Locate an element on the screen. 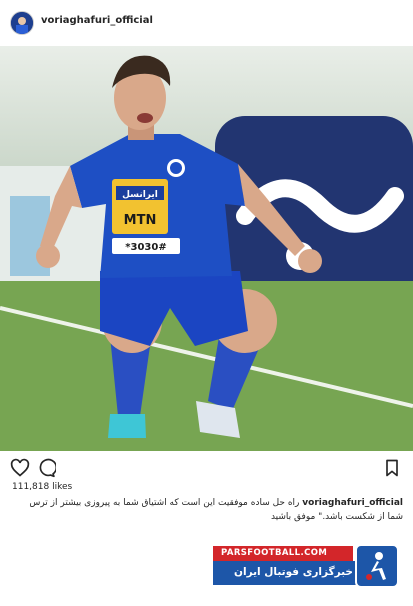  brand-site-bar: PARSFOOTBALL.COM is located at coordinates (283, 553).